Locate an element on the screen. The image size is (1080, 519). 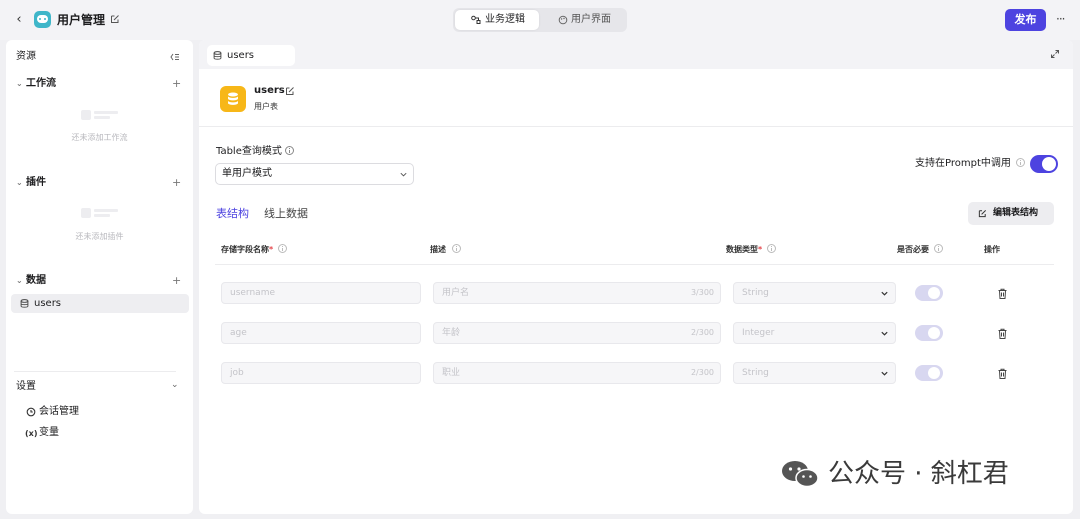
query-mode-select: 单用户模式 is located at coordinates (314, 174).